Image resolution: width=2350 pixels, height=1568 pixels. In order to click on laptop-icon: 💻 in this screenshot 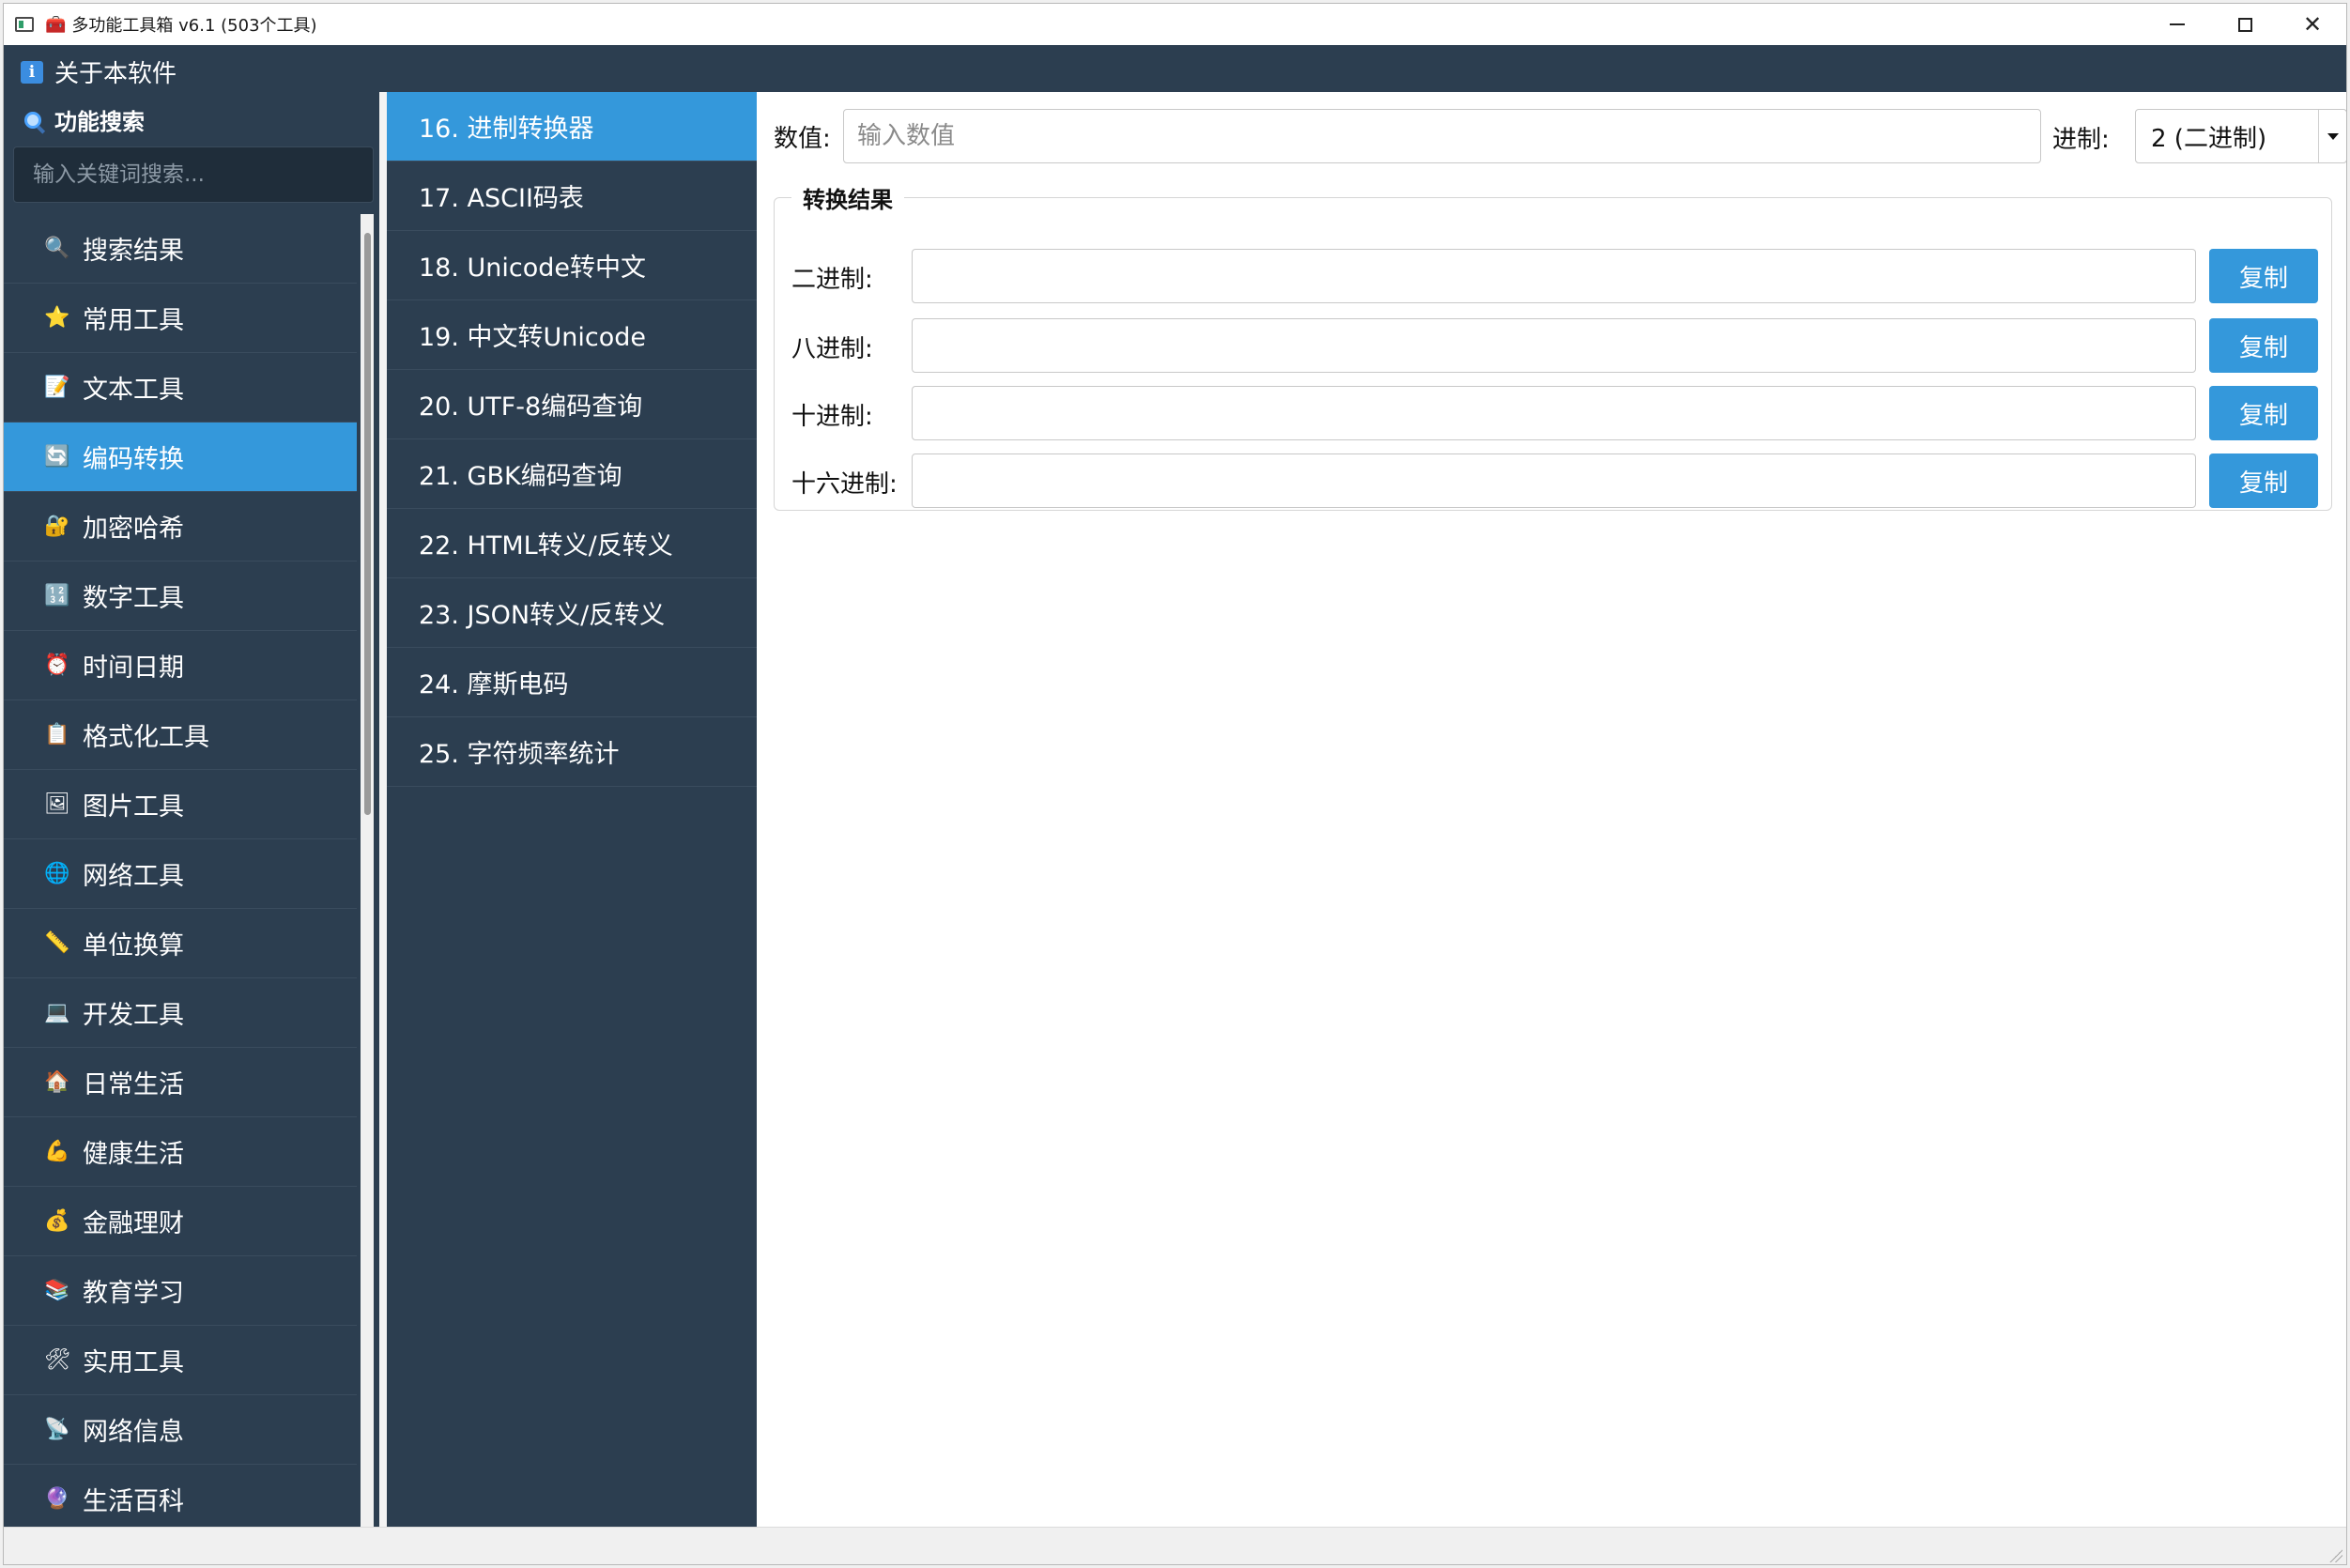, I will do `click(57, 1012)`.